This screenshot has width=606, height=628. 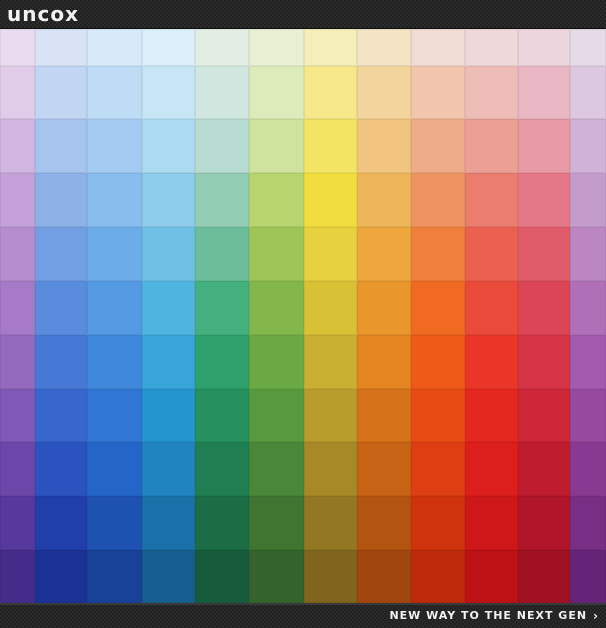 I want to click on tagline-text: NEW WAY TO THE NEXT GEN, so click(x=488, y=615).